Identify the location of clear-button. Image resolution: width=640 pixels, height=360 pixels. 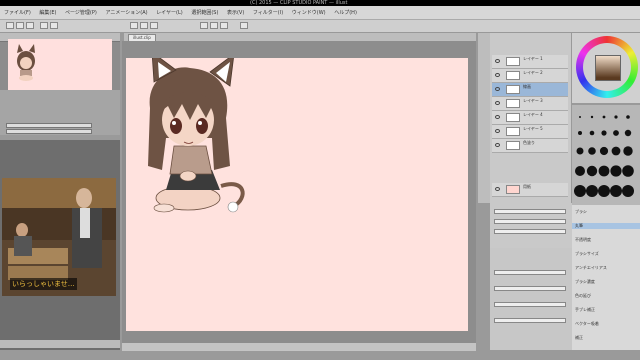
(134, 25).